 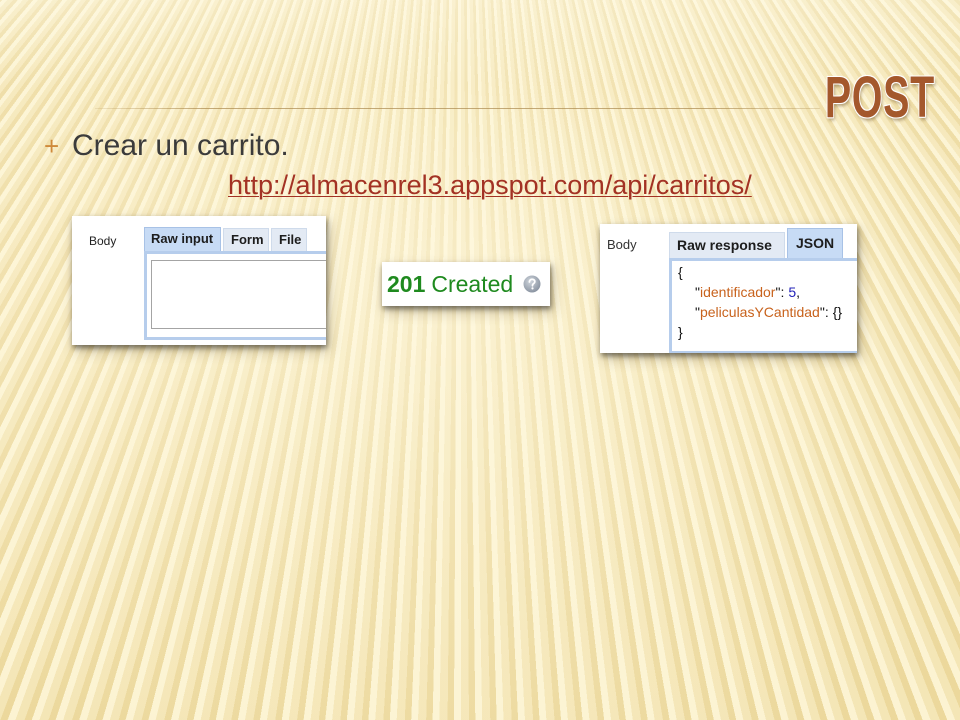 I want to click on json-comma: ,, so click(x=798, y=292).